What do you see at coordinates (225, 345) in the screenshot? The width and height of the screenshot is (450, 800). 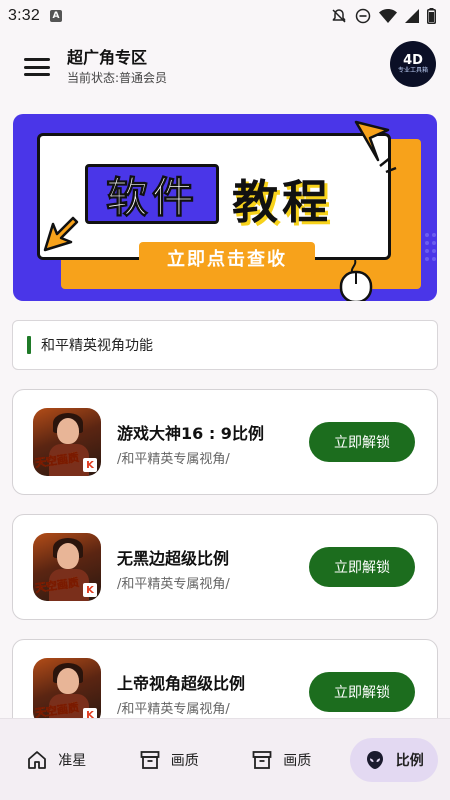 I see `section-header: 和平精英视角功能` at bounding box center [225, 345].